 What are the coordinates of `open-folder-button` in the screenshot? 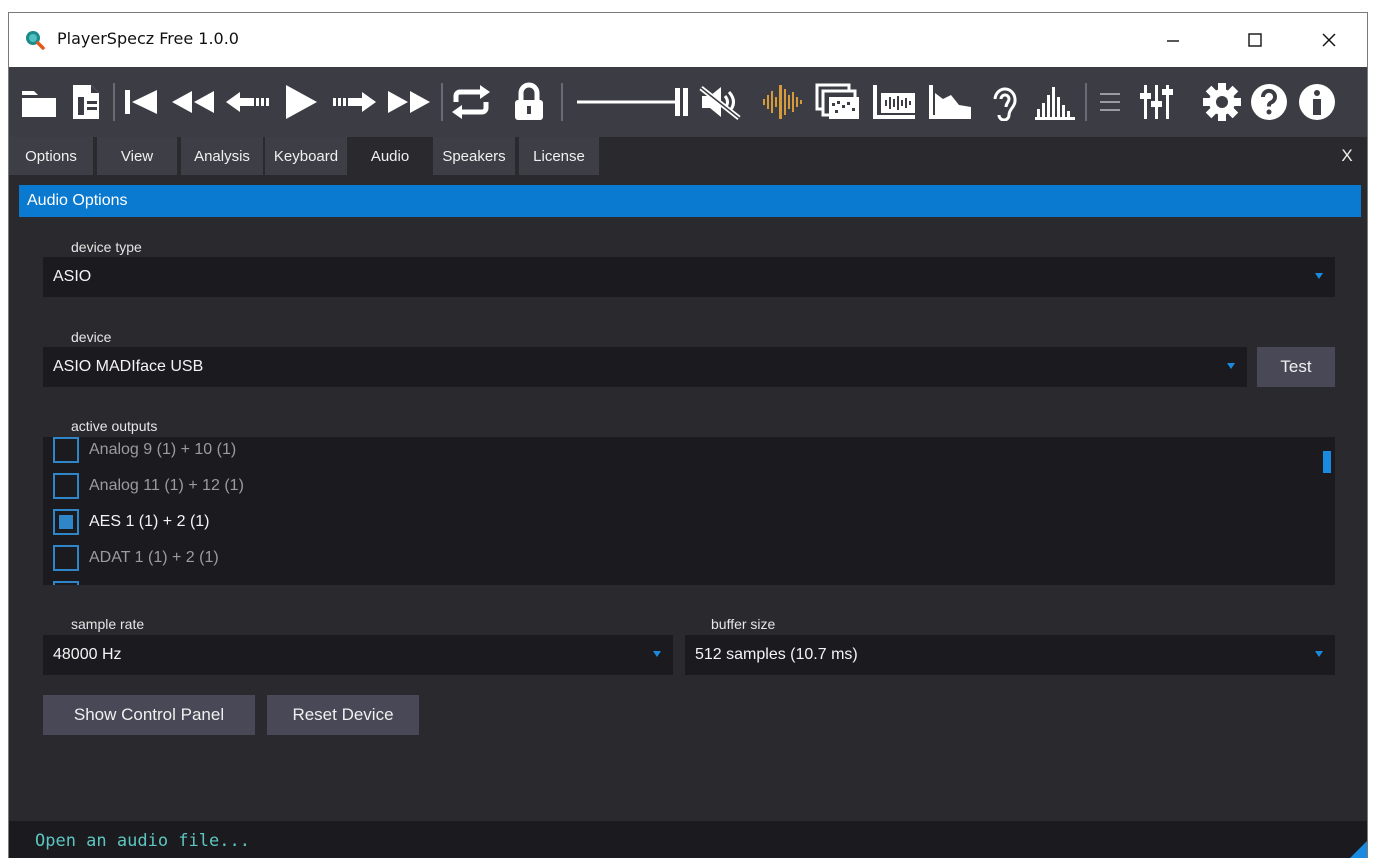 It's located at (40, 102).